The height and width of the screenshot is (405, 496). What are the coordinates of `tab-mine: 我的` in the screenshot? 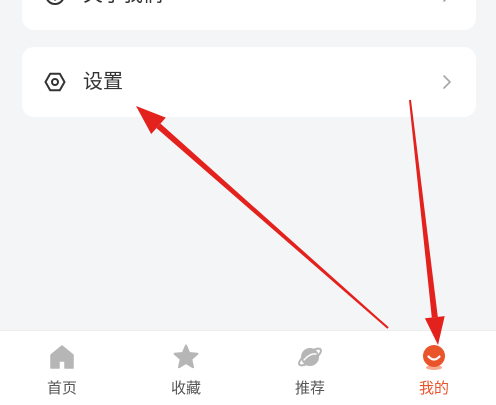 It's located at (434, 368).